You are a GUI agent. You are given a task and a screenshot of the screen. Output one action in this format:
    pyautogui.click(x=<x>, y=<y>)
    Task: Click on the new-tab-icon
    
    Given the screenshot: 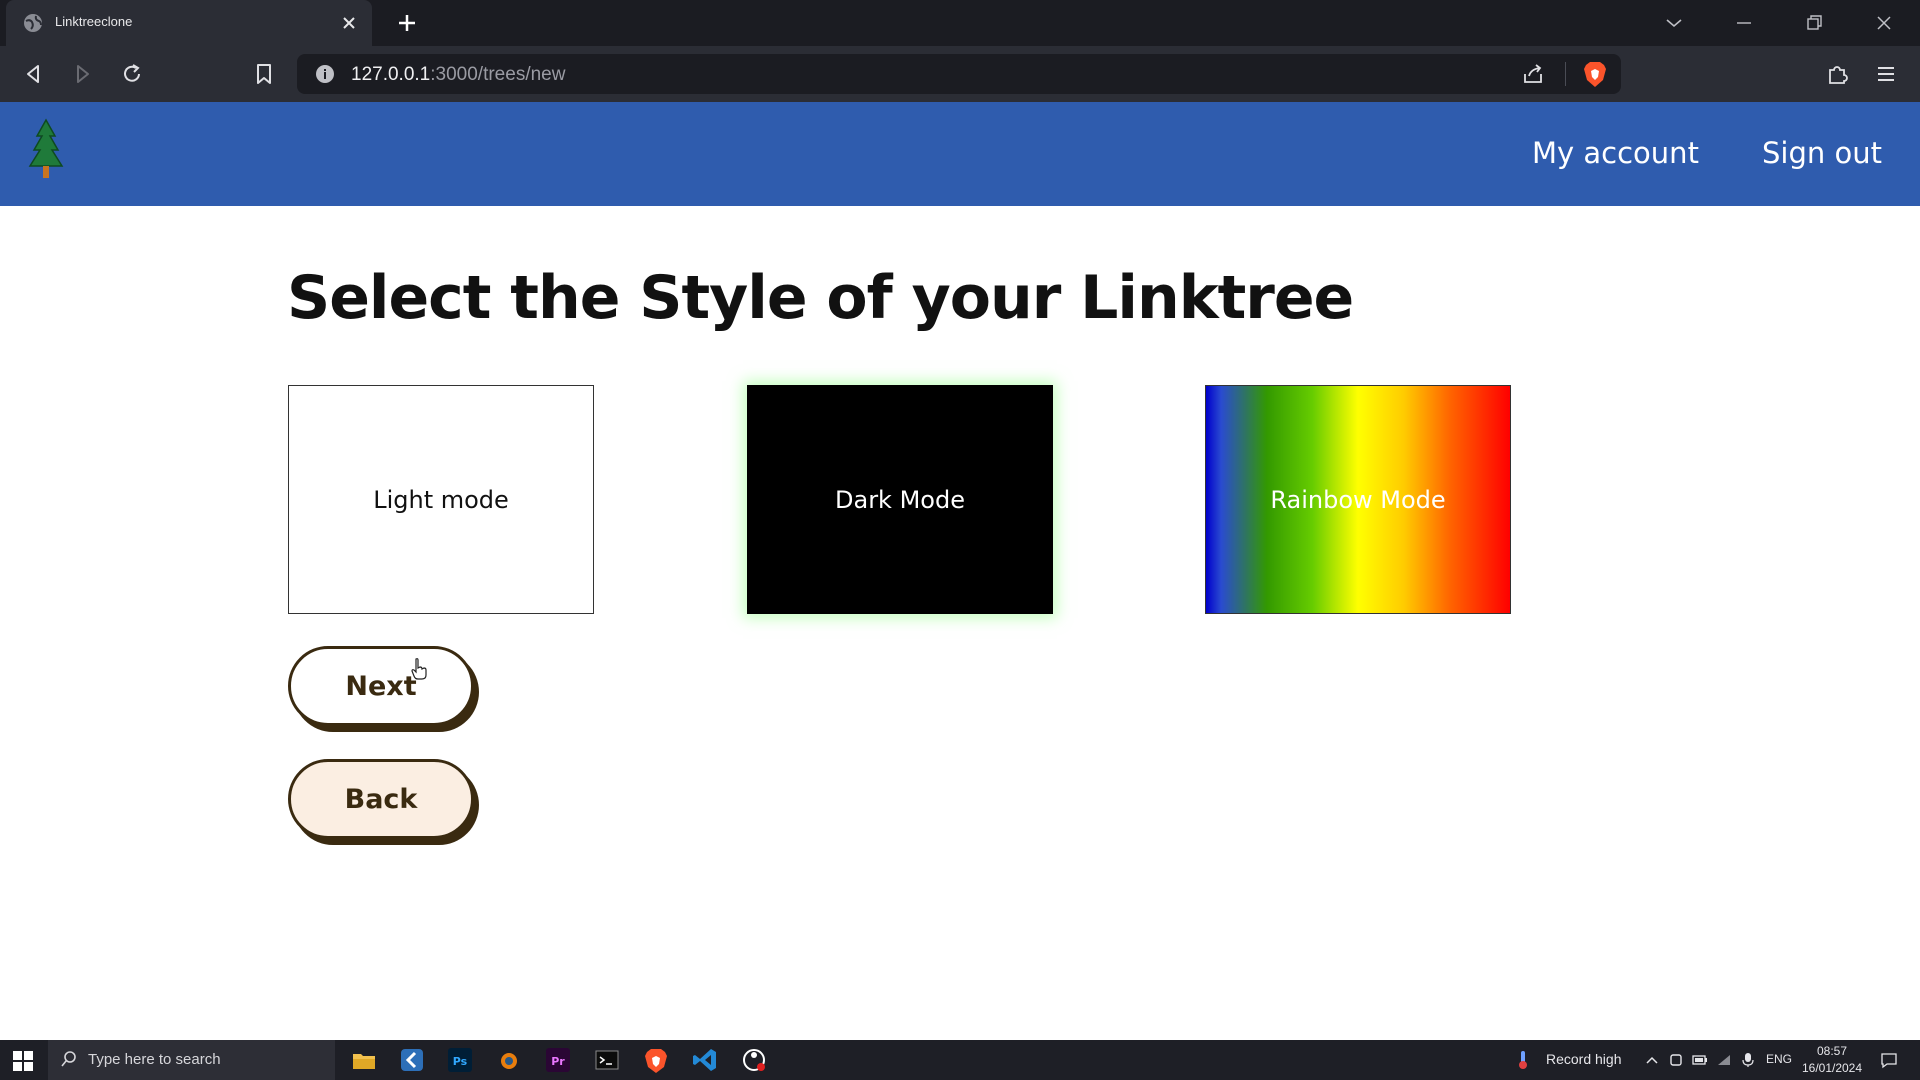 What is the action you would take?
    pyautogui.click(x=407, y=23)
    